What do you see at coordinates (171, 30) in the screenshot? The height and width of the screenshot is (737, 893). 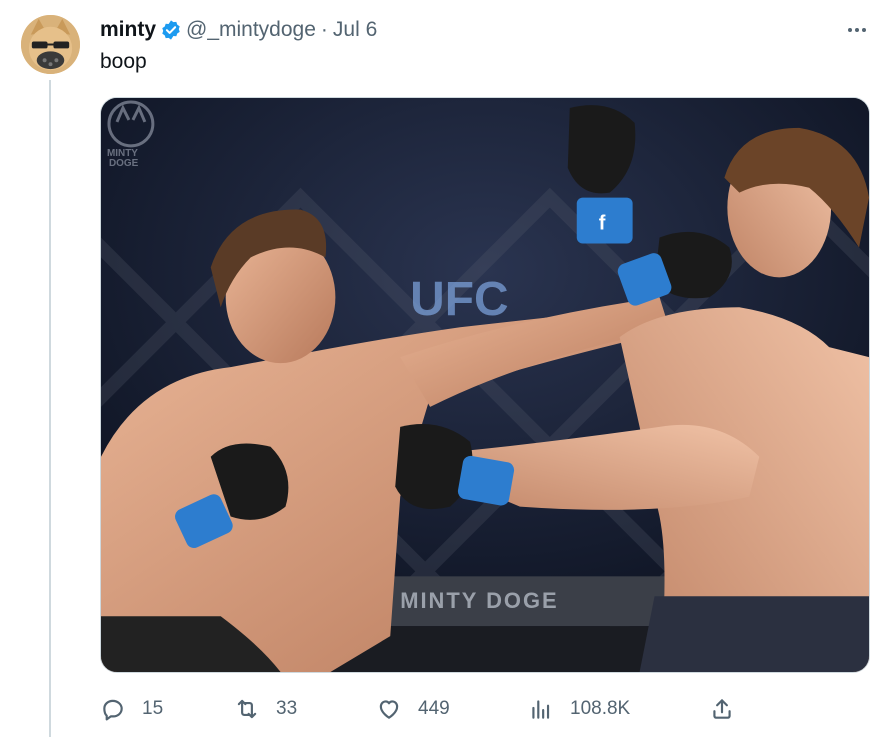 I see `verified-badge-icon` at bounding box center [171, 30].